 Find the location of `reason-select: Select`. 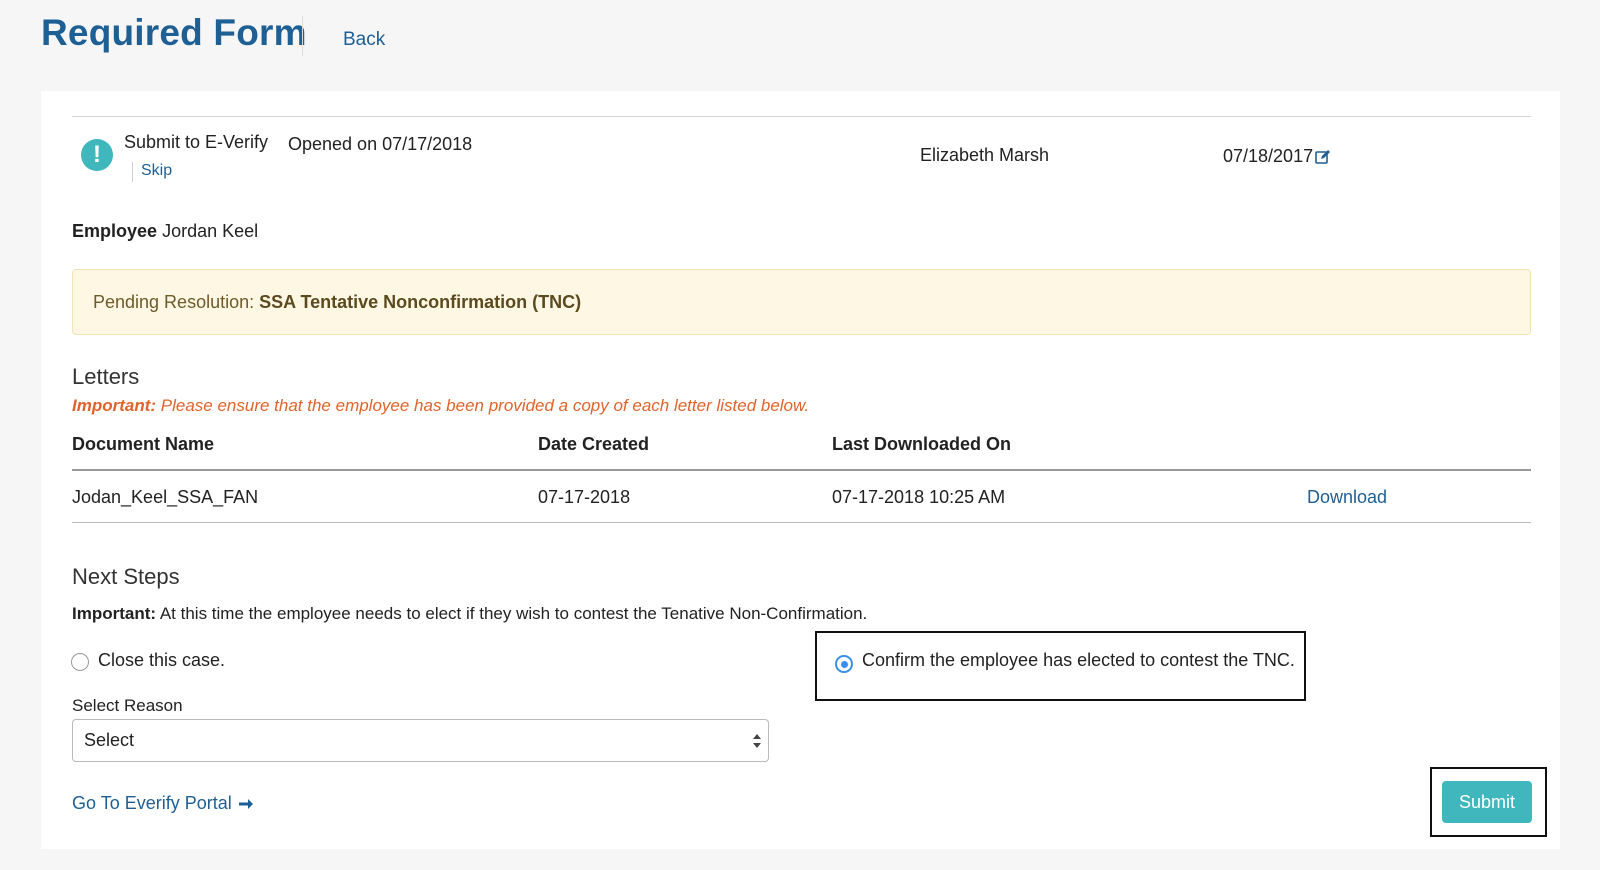

reason-select: Select is located at coordinates (420, 740).